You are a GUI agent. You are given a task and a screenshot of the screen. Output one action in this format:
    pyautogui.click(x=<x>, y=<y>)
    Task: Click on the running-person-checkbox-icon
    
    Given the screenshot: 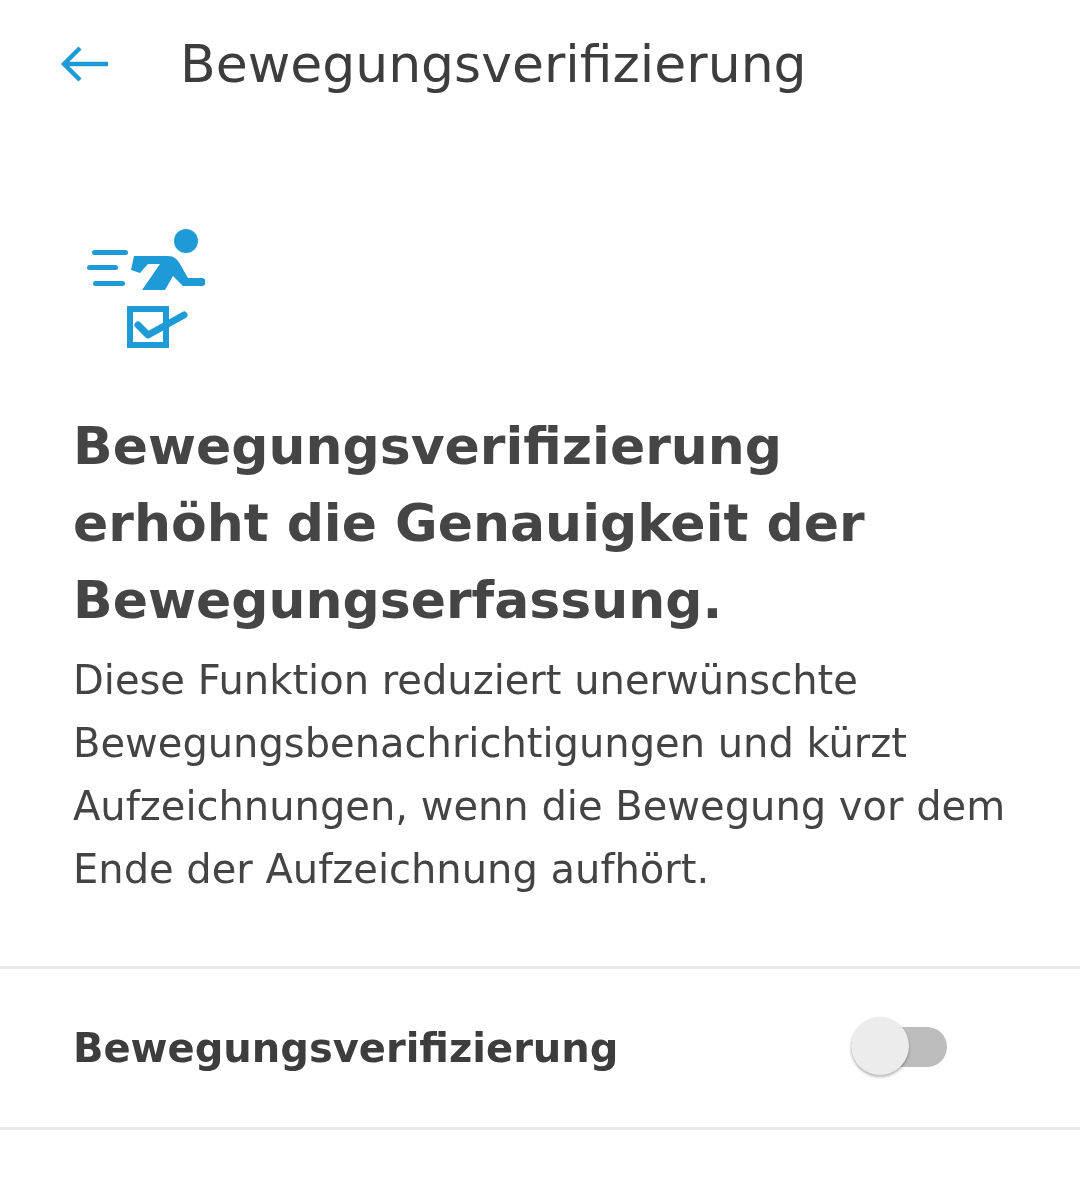 What is the action you would take?
    pyautogui.click(x=146, y=289)
    